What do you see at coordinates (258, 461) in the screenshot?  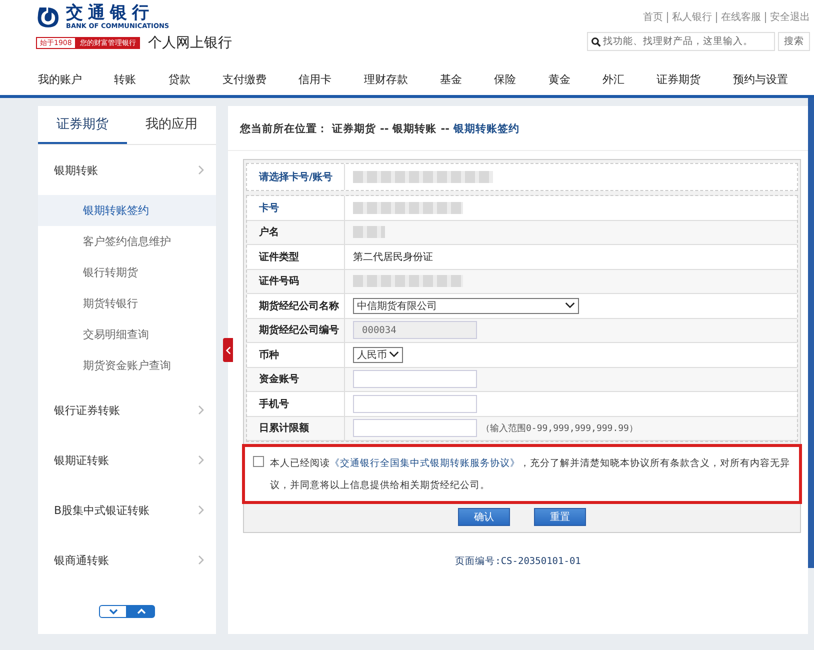 I see `agreement-checkbox` at bounding box center [258, 461].